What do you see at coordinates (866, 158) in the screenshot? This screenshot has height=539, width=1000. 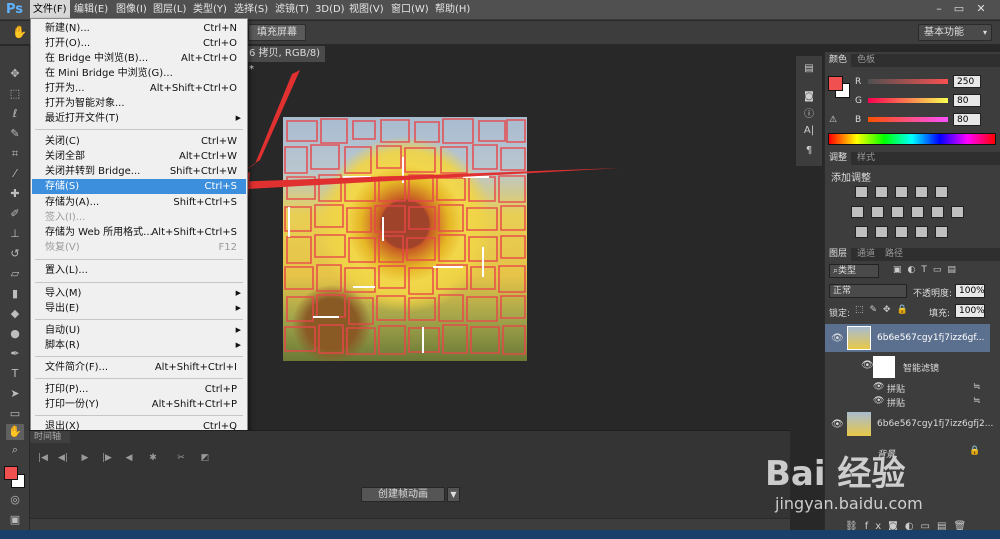 I see `tab-styles: 样式` at bounding box center [866, 158].